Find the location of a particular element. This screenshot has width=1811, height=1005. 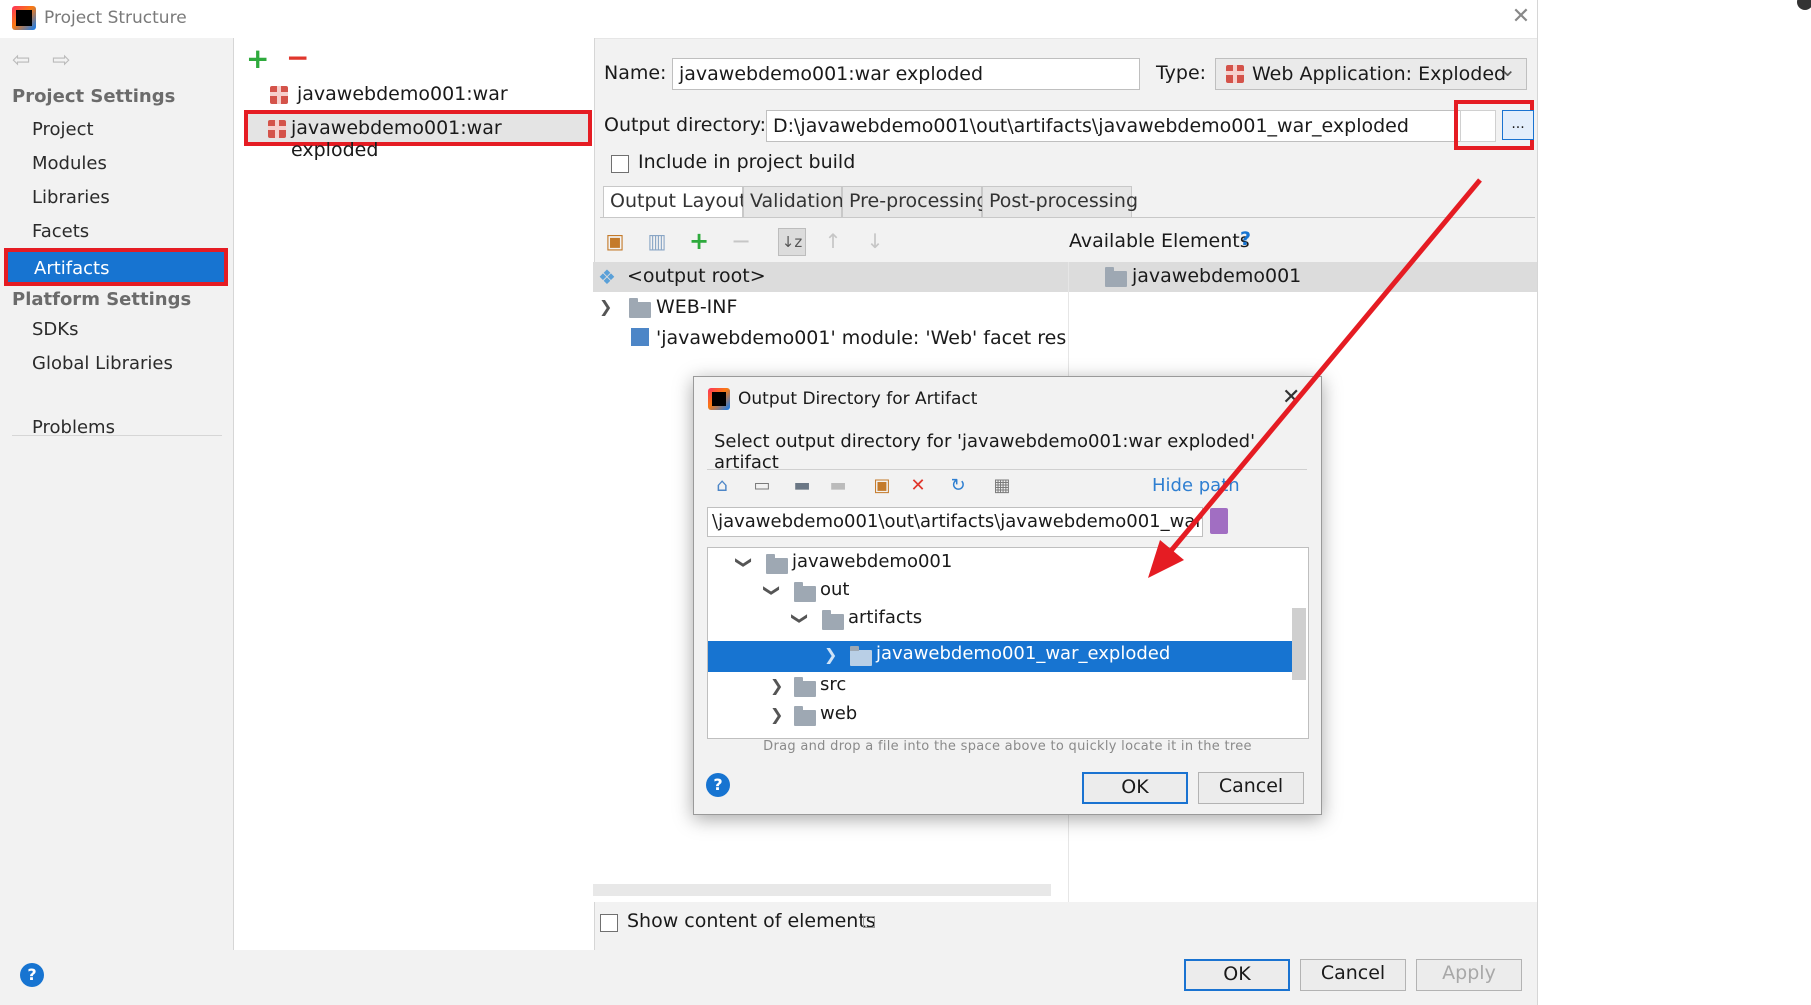

annotation-arrow is located at coordinates (1315, 378).